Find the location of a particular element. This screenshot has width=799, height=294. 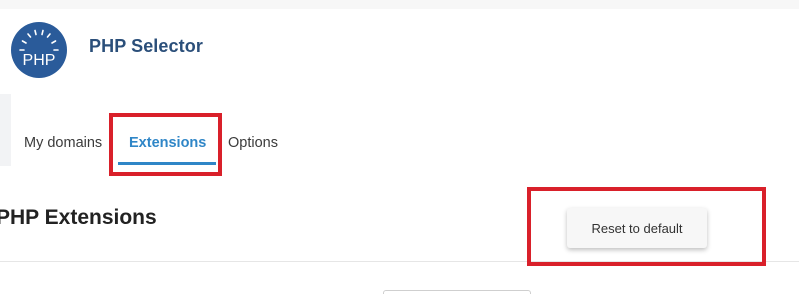

tab-options: Options is located at coordinates (253, 143).